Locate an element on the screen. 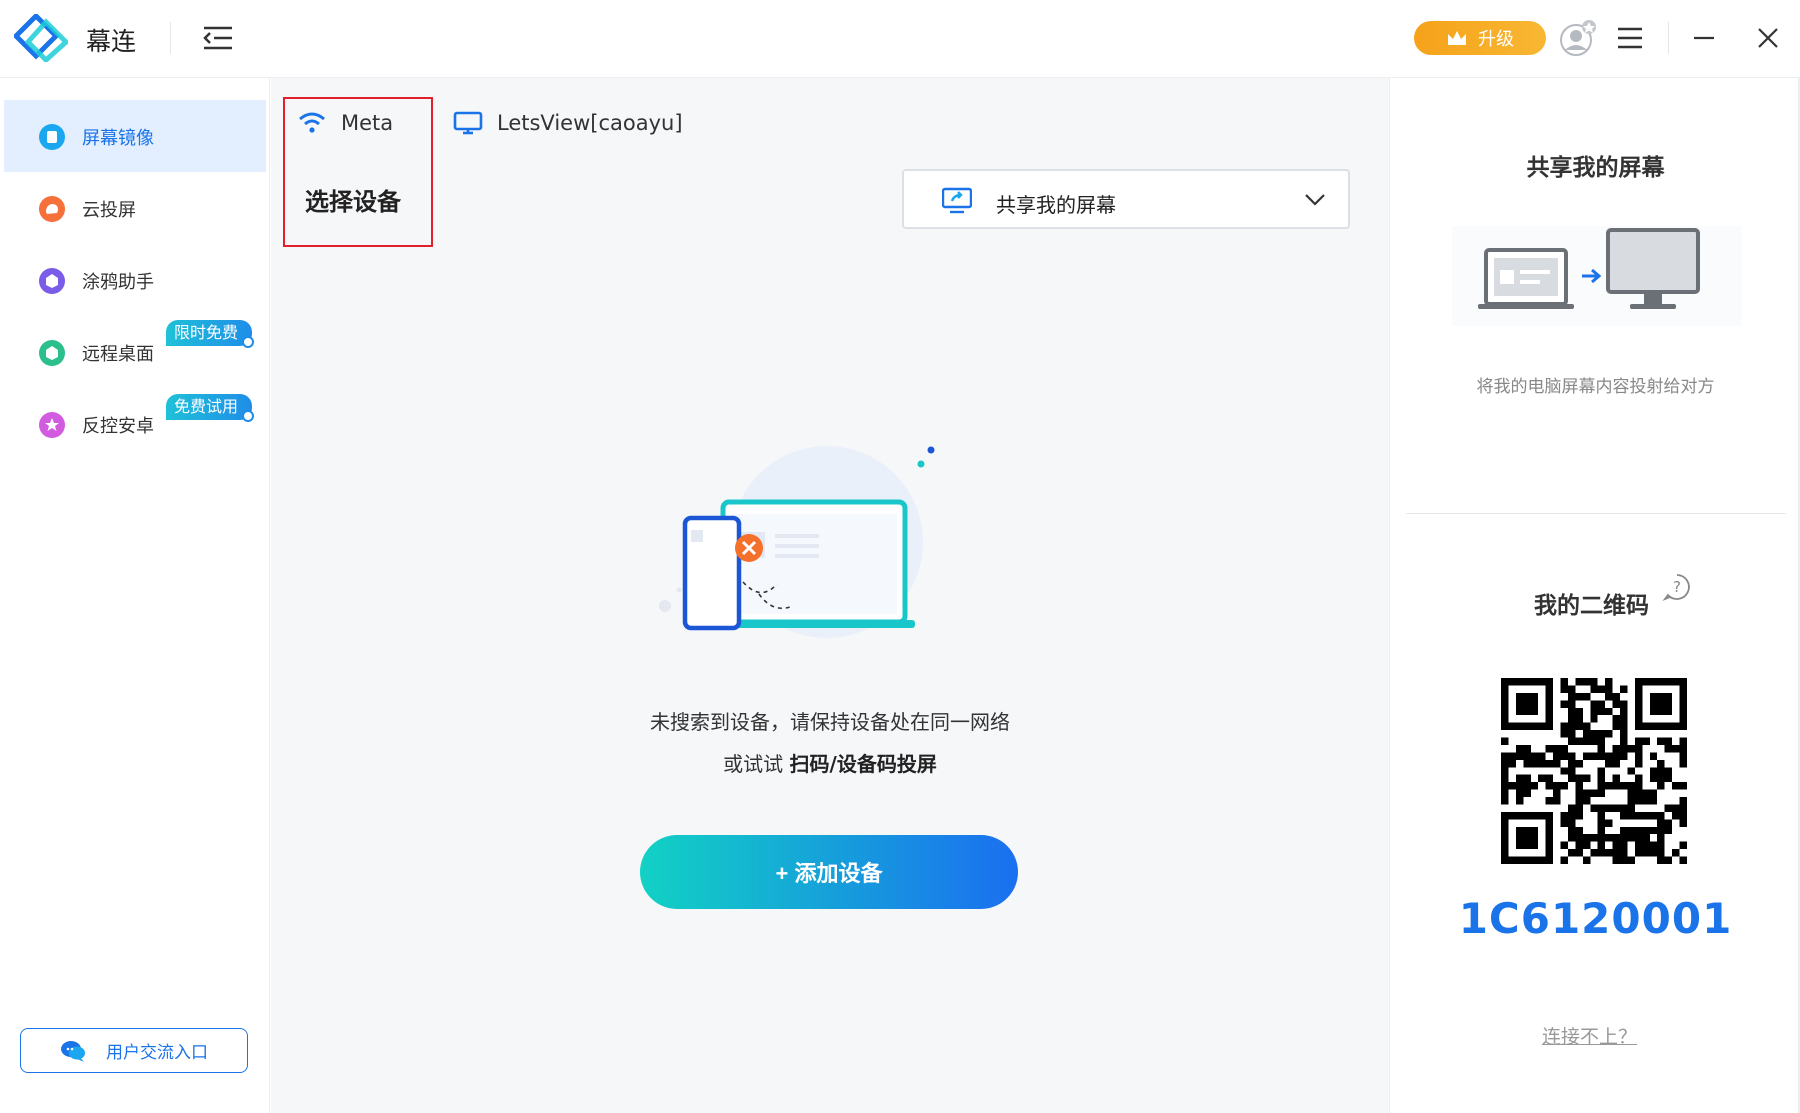 The width and height of the screenshot is (1800, 1113). doodle-icon is located at coordinates (52, 281).